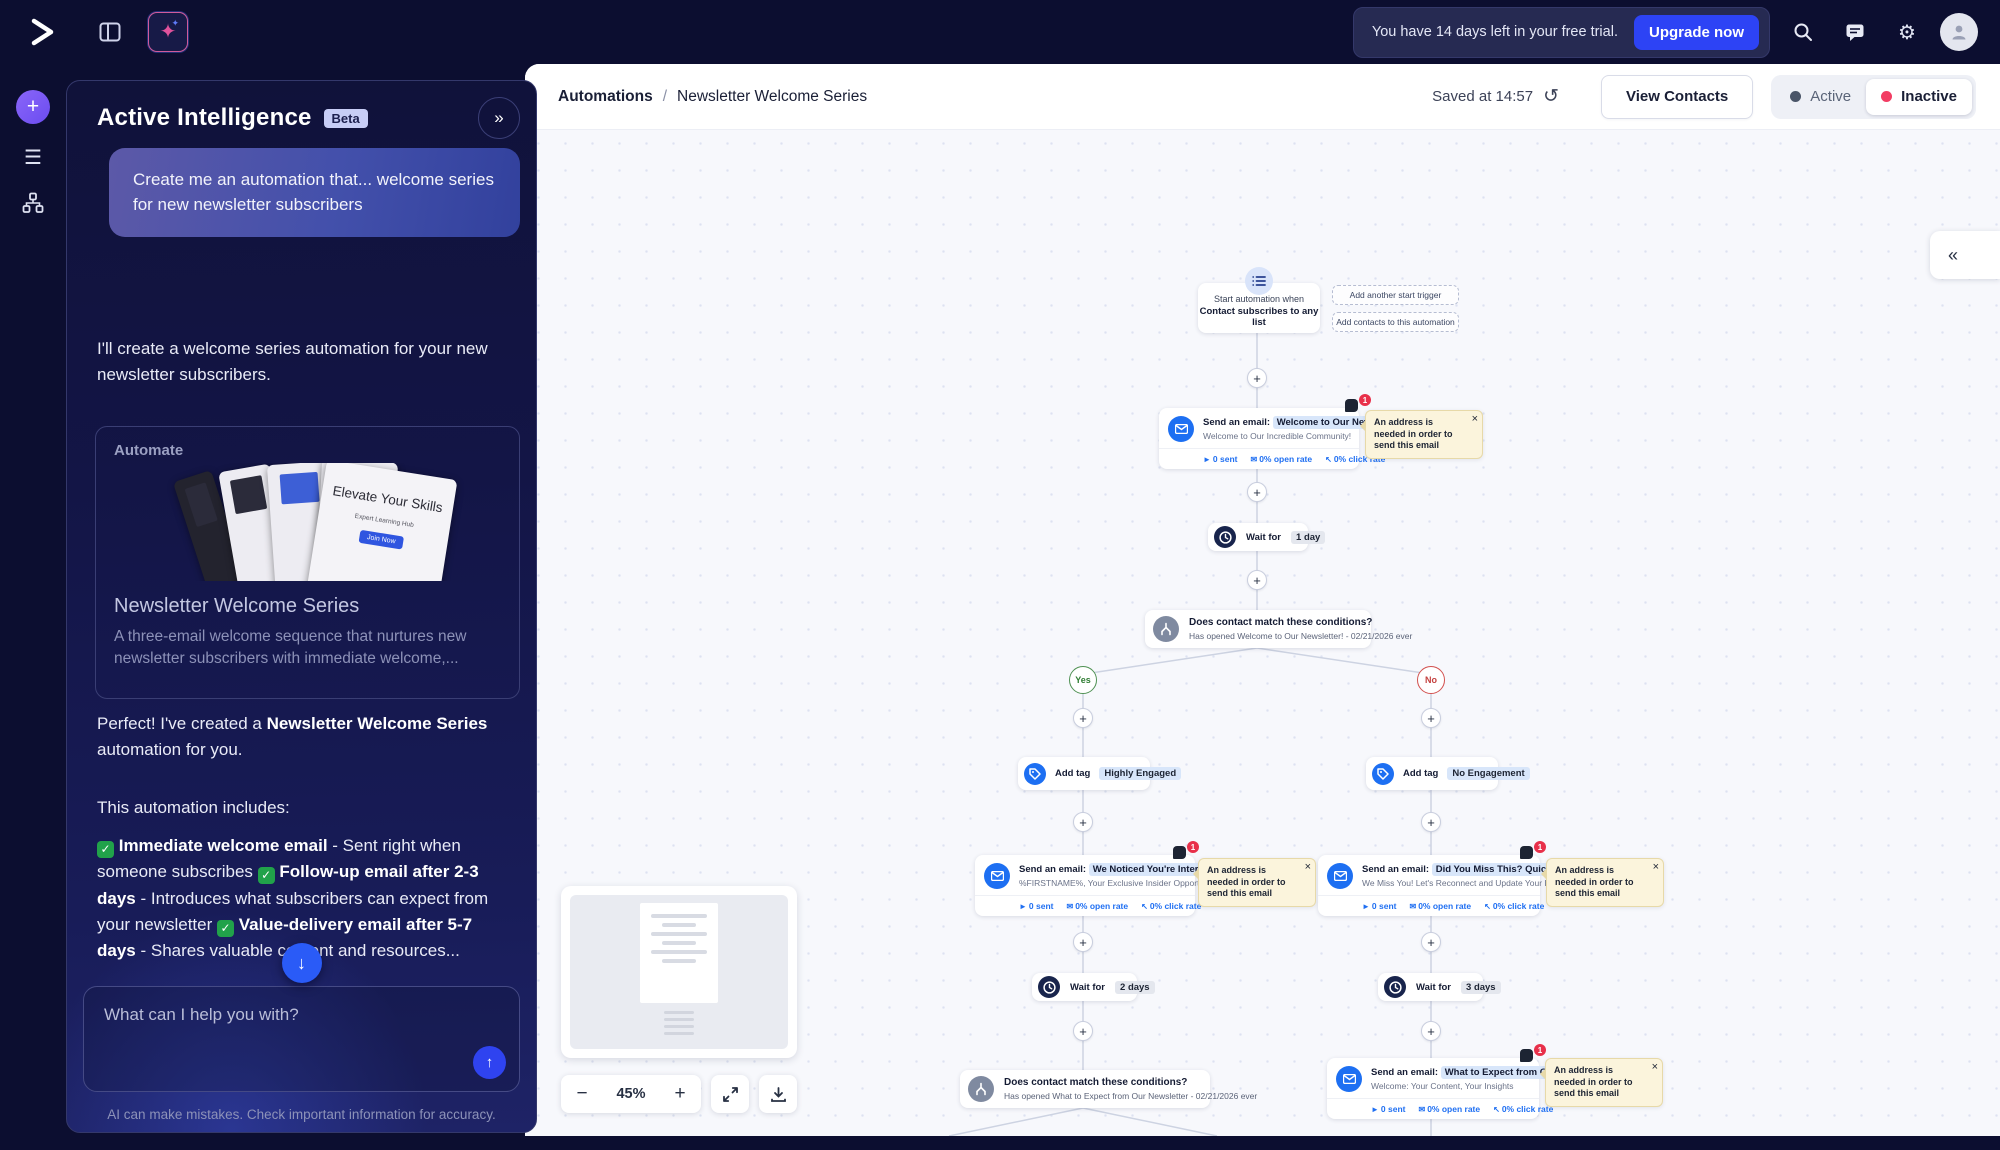 The height and width of the screenshot is (1150, 2000). What do you see at coordinates (301, 1015) in the screenshot?
I see `chat-input` at bounding box center [301, 1015].